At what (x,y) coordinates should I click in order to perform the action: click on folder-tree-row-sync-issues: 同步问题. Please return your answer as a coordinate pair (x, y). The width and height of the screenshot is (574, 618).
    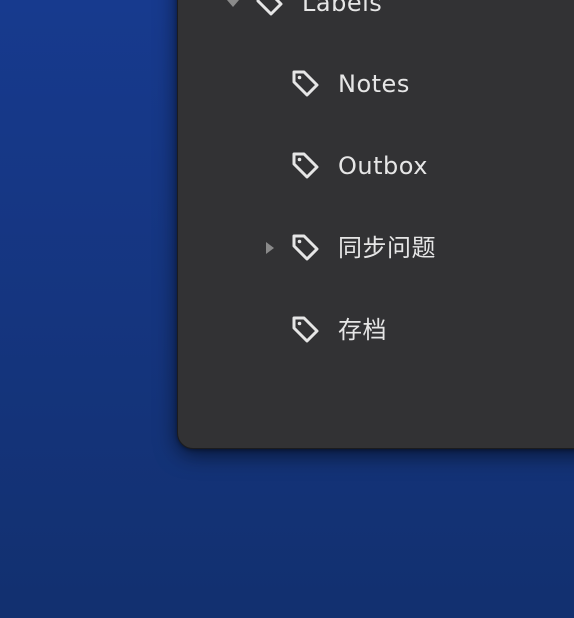
    Looking at the image, I should click on (376, 248).